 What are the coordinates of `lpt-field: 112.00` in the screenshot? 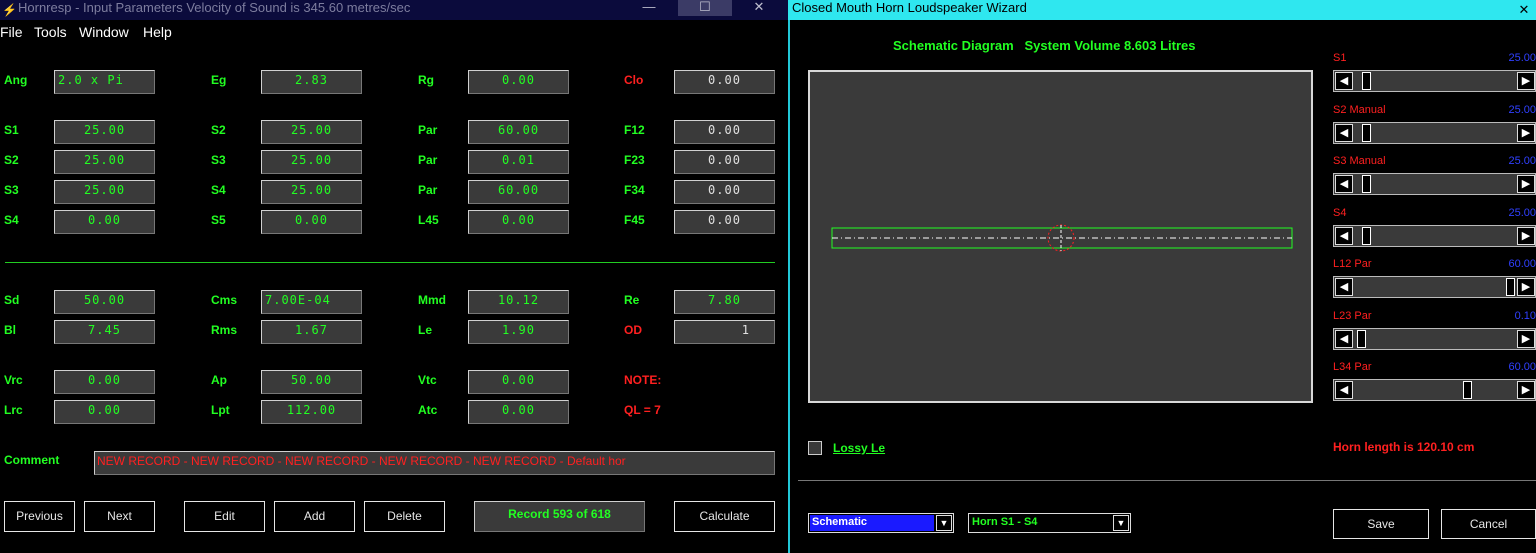 It's located at (311, 412).